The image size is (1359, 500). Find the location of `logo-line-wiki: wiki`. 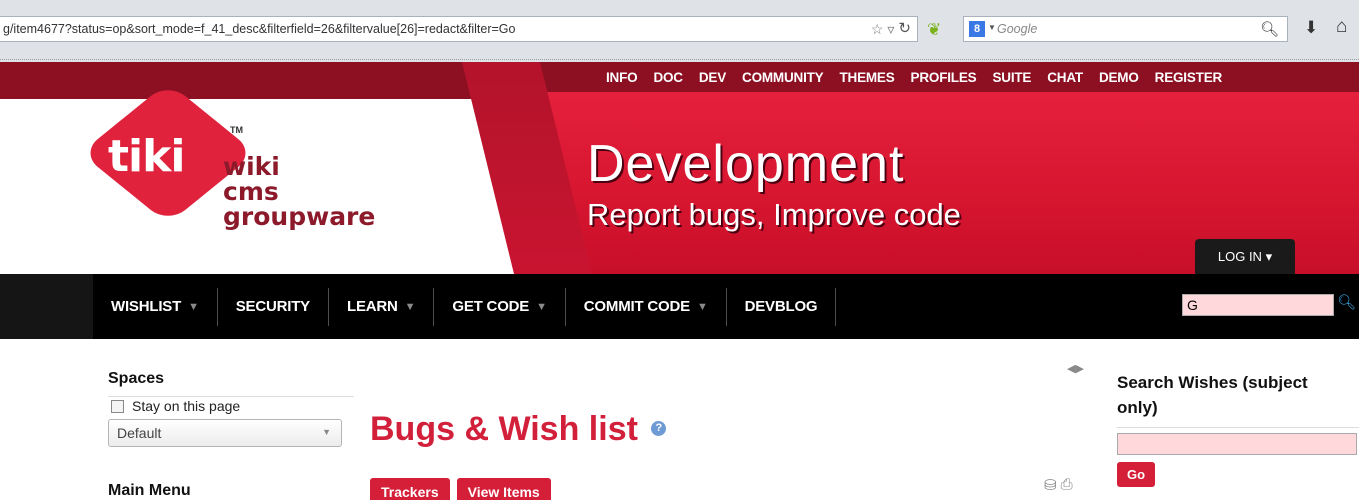

logo-line-wiki: wiki is located at coordinates (251, 166).